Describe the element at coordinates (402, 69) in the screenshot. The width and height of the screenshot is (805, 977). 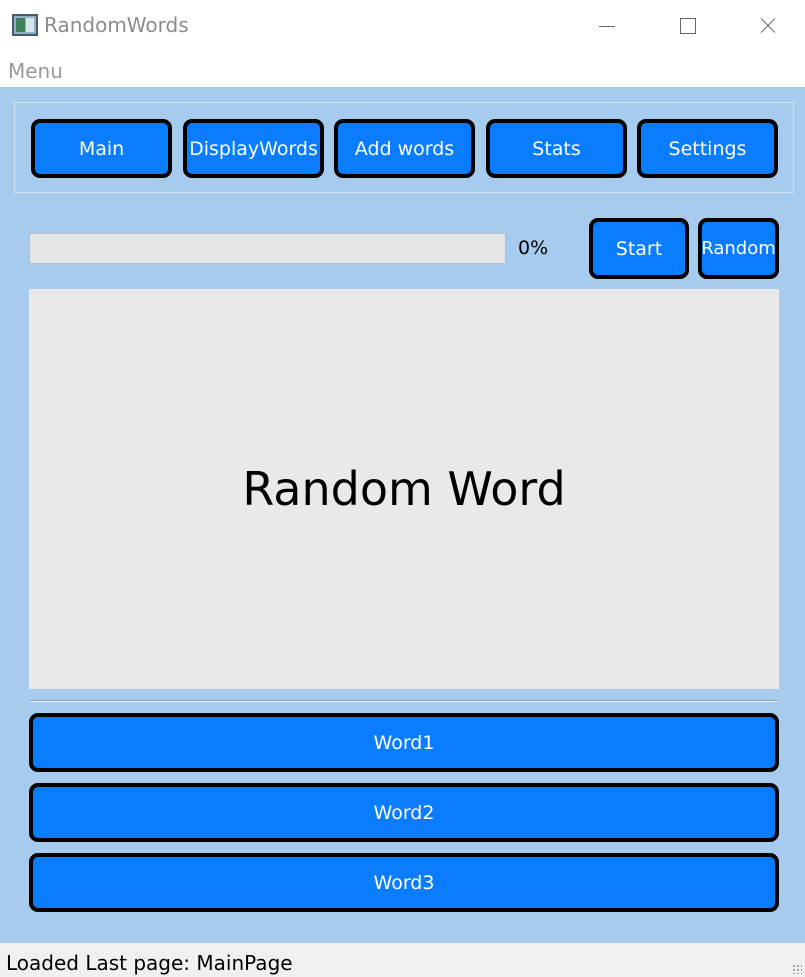
I see `menu-bar: Menu` at that location.